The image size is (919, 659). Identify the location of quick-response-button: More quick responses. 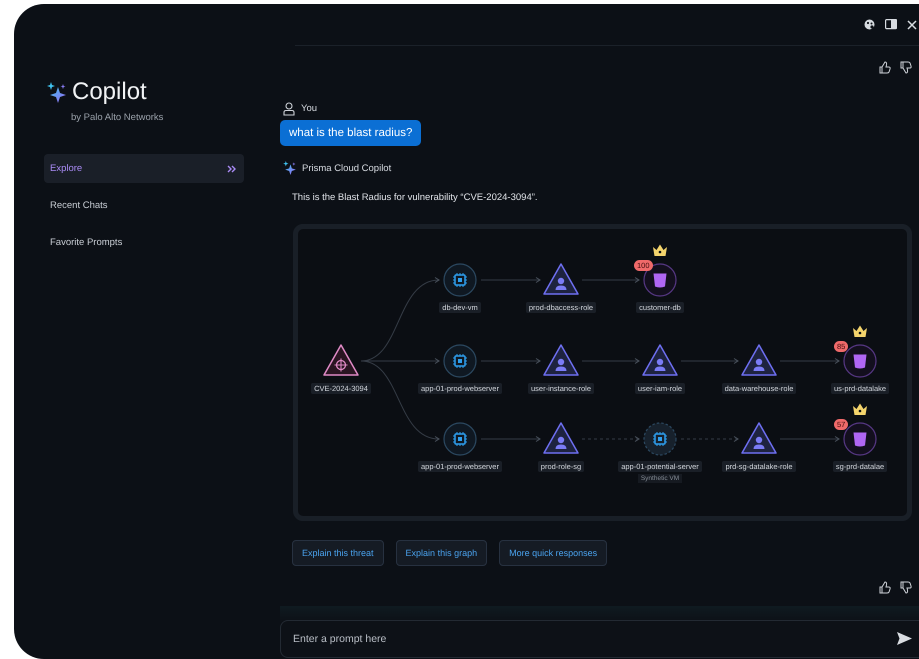
(553, 553).